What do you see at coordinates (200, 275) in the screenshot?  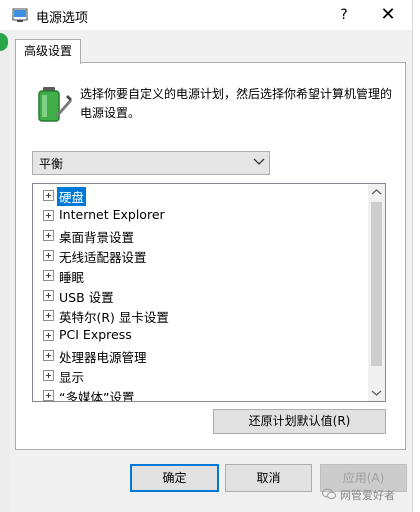 I see `tree-item-sleep: 睡眠` at bounding box center [200, 275].